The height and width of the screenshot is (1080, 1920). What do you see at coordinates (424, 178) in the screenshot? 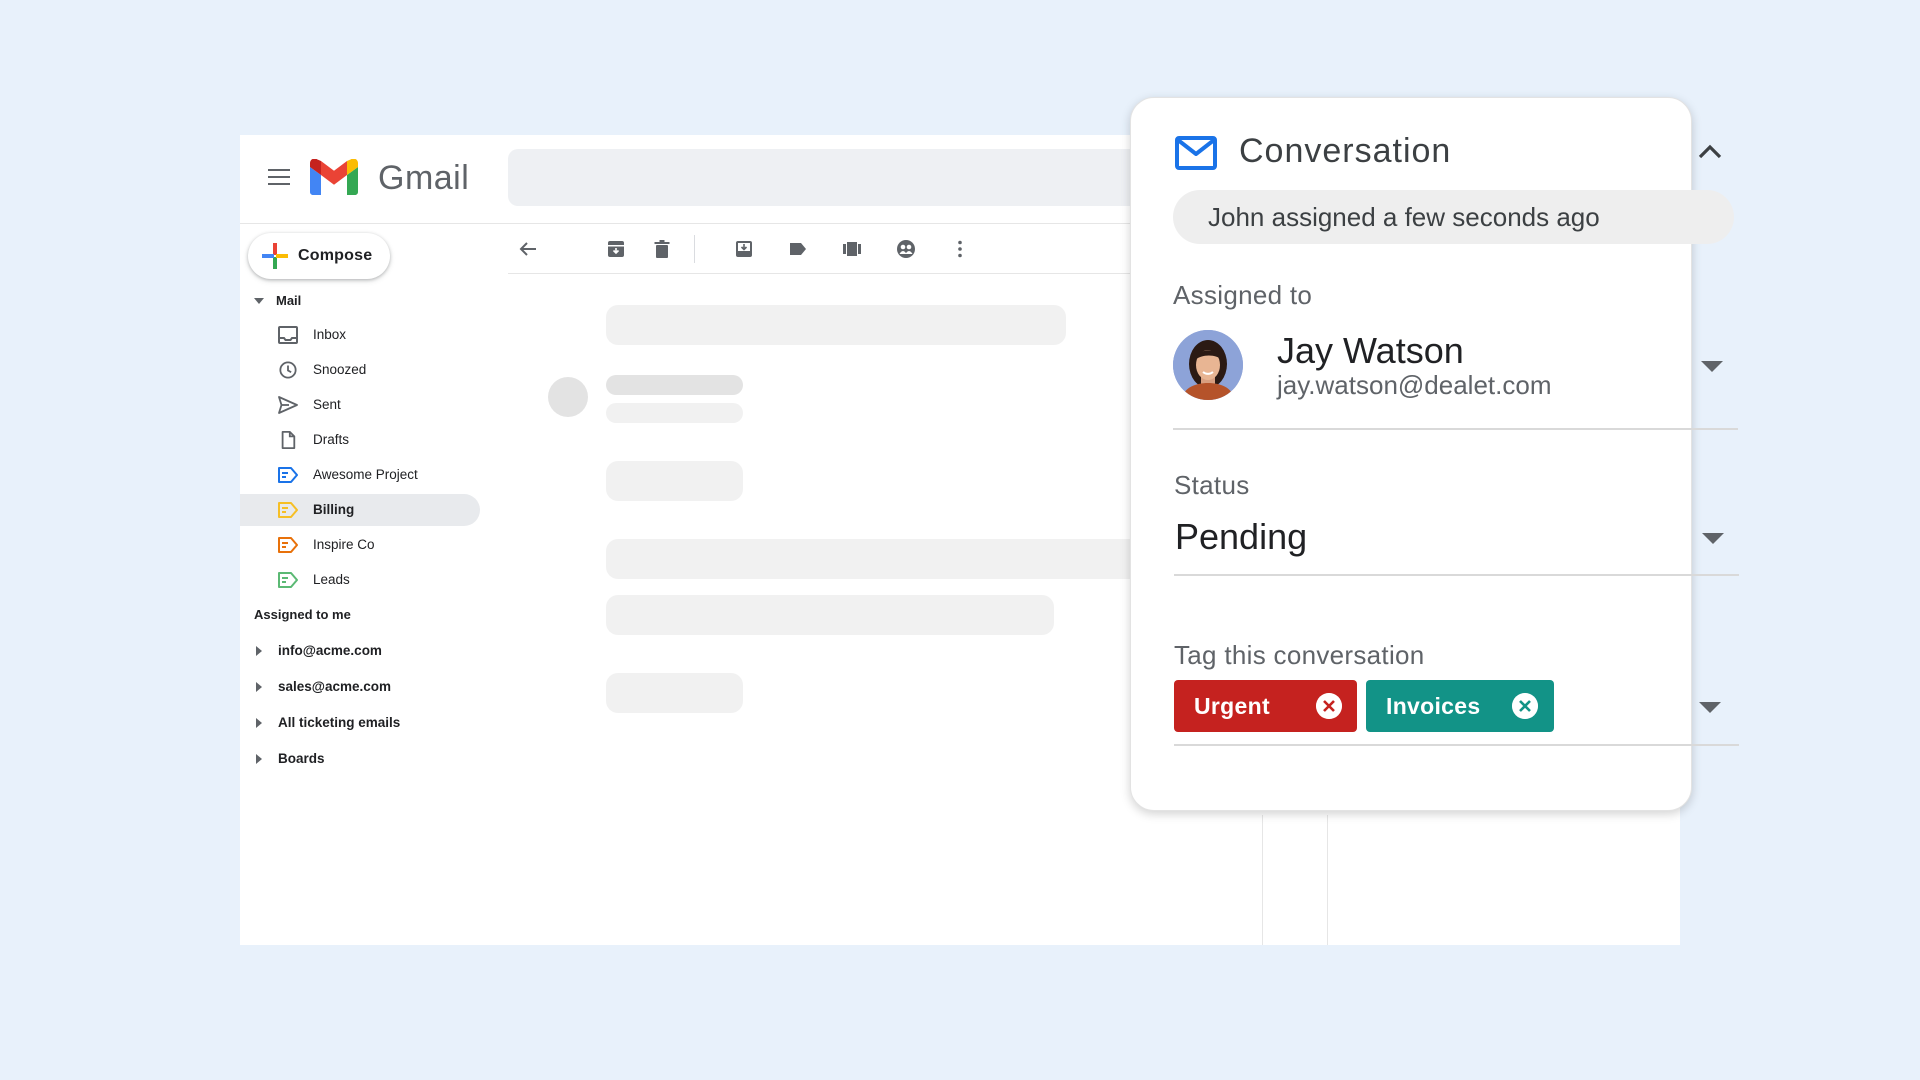
I see `gmail-wordmark: Gmail` at bounding box center [424, 178].